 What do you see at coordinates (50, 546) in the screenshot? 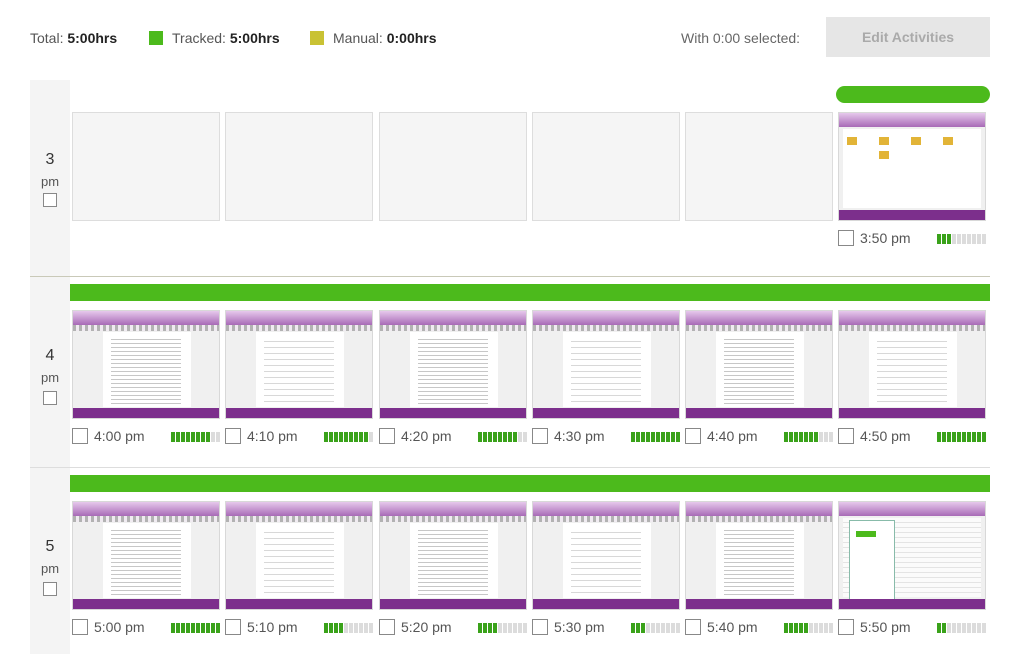
I see `hour-number: 5` at bounding box center [50, 546].